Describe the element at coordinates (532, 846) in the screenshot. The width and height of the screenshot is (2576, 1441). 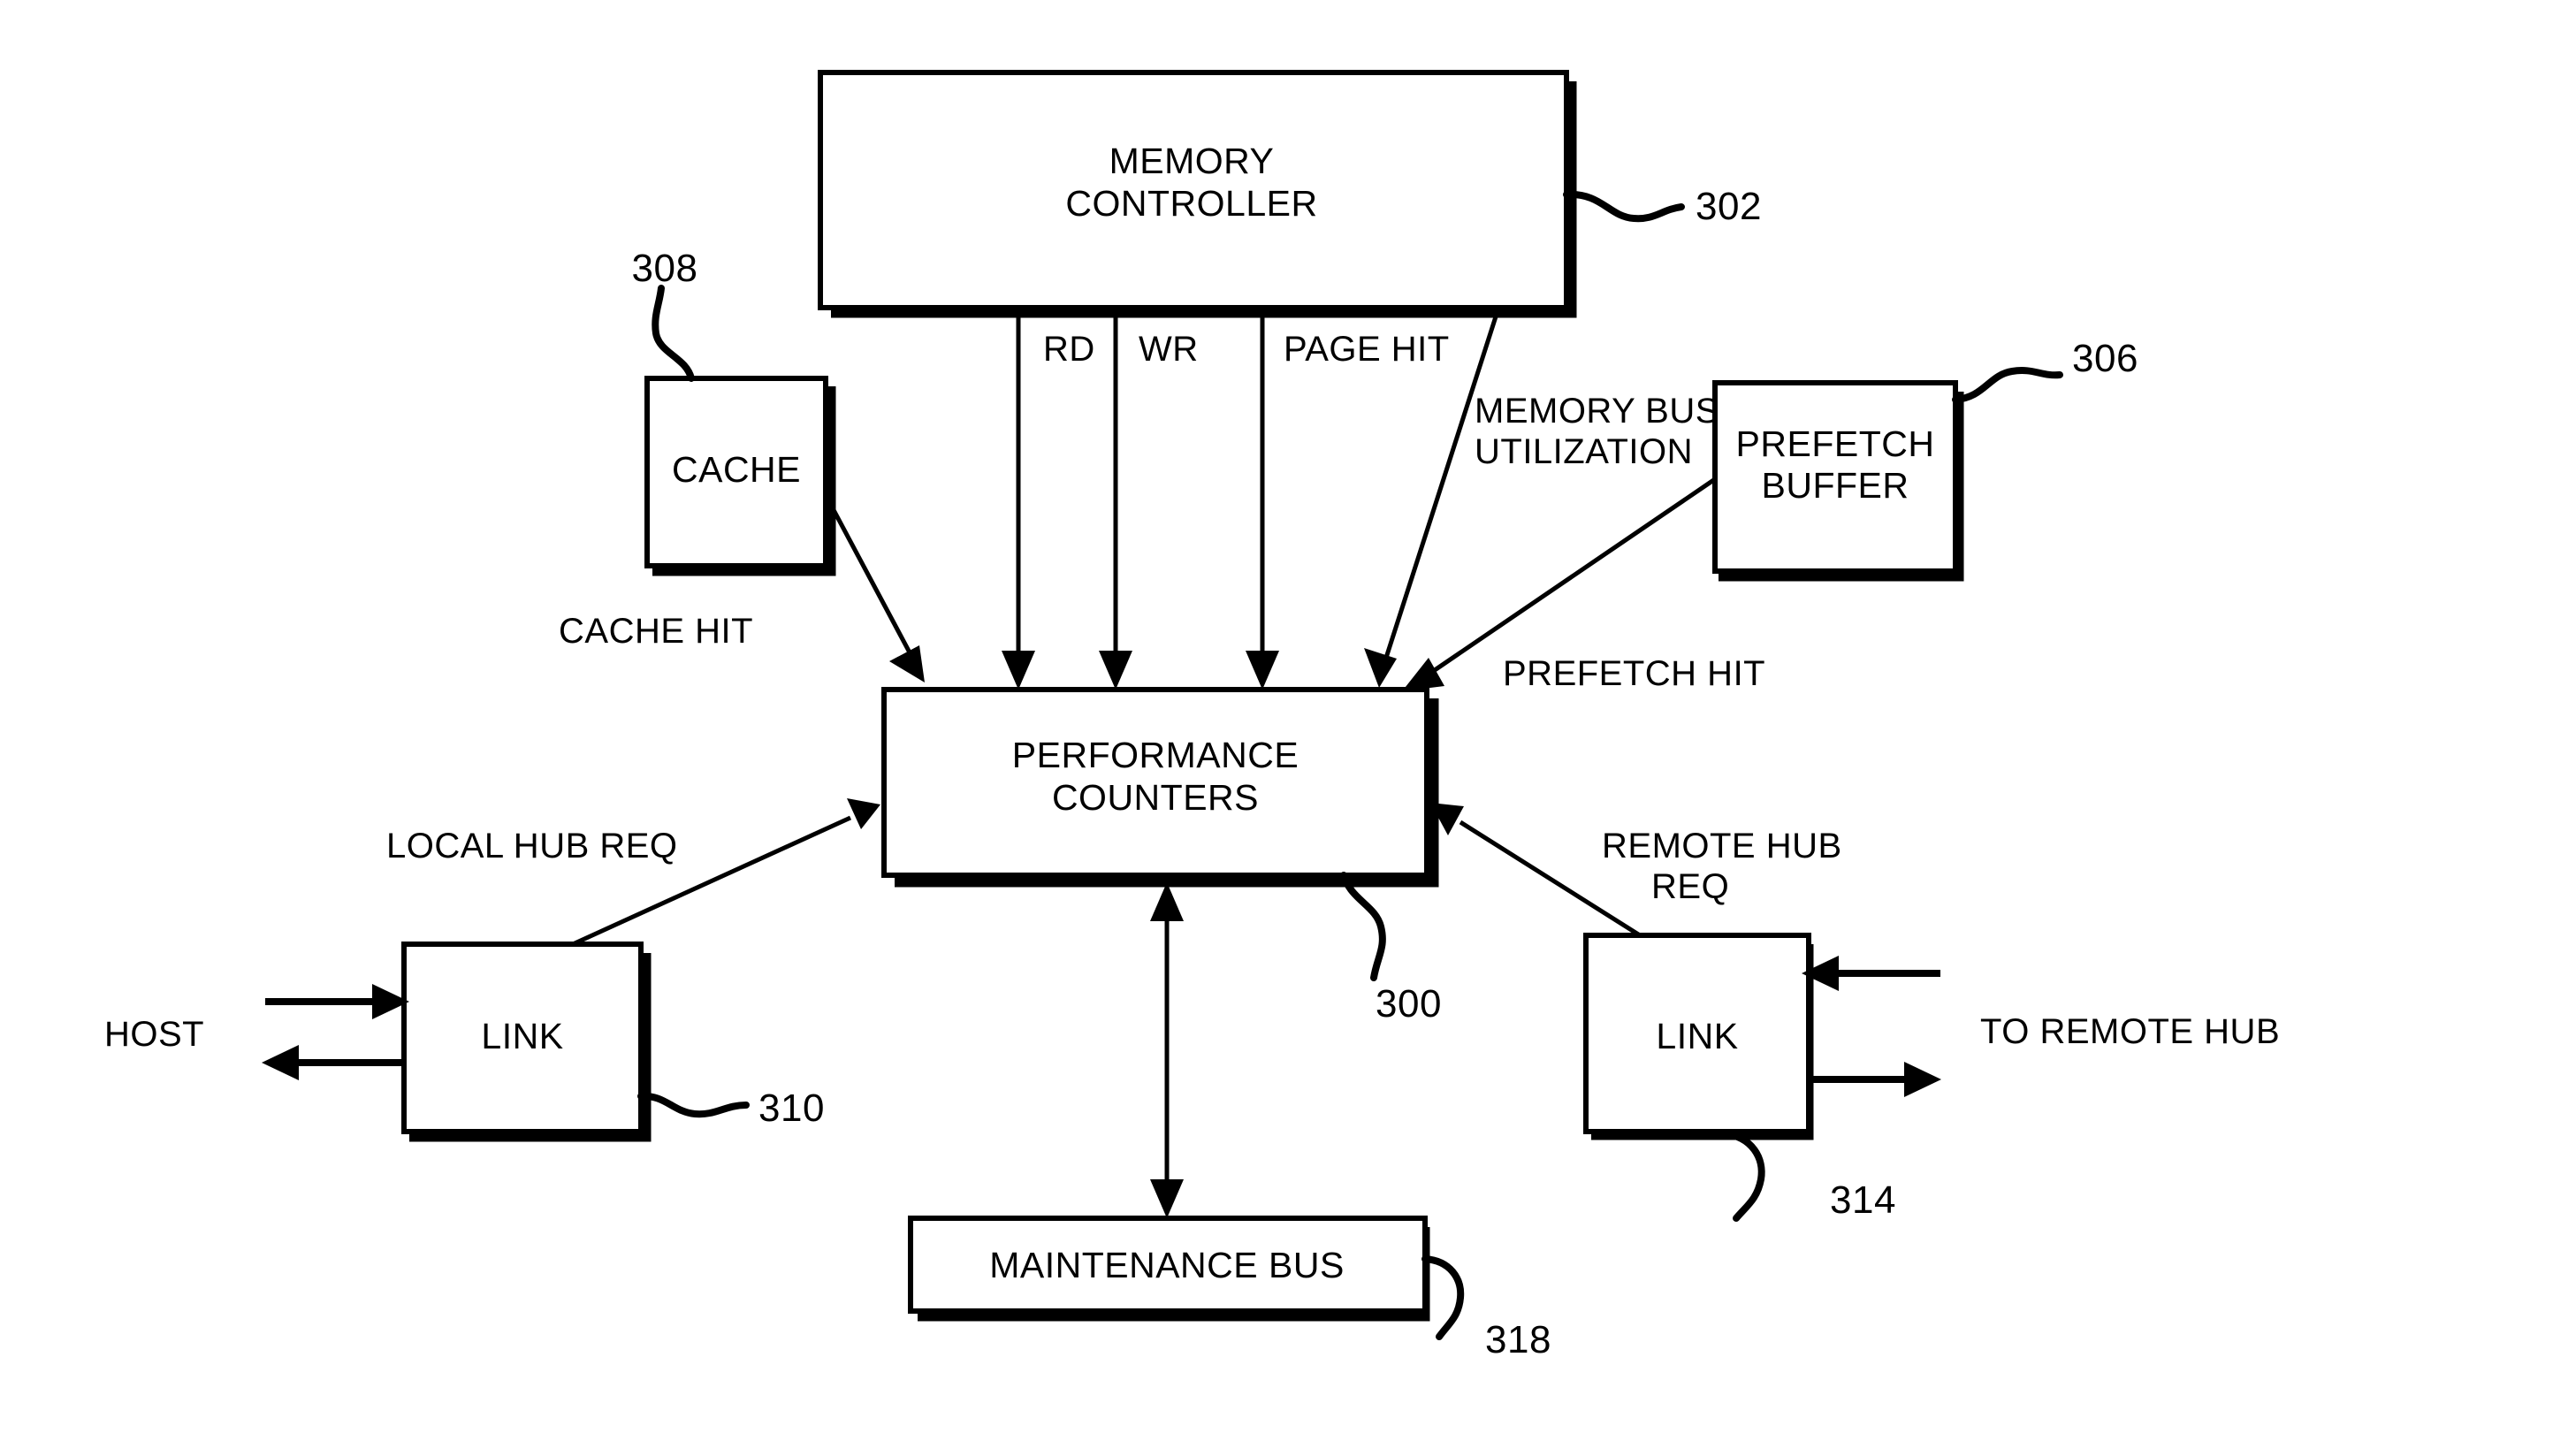
I see `local-hub-req-label: LOCAL HUB REQ` at that location.